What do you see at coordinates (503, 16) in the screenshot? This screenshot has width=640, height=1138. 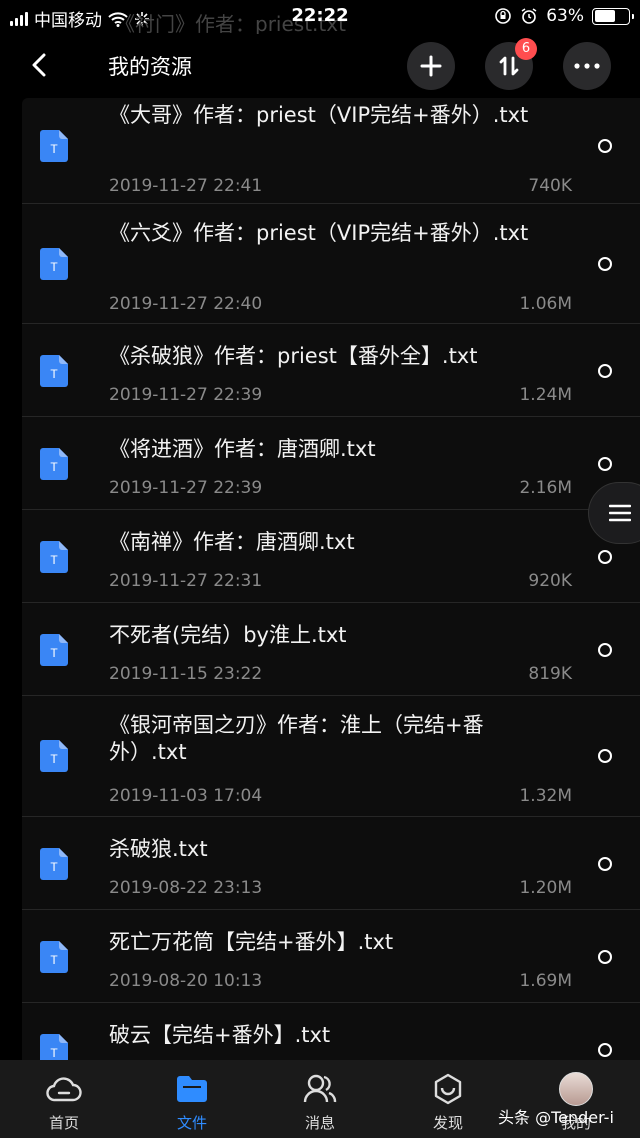 I see `rotation-lock-icon` at bounding box center [503, 16].